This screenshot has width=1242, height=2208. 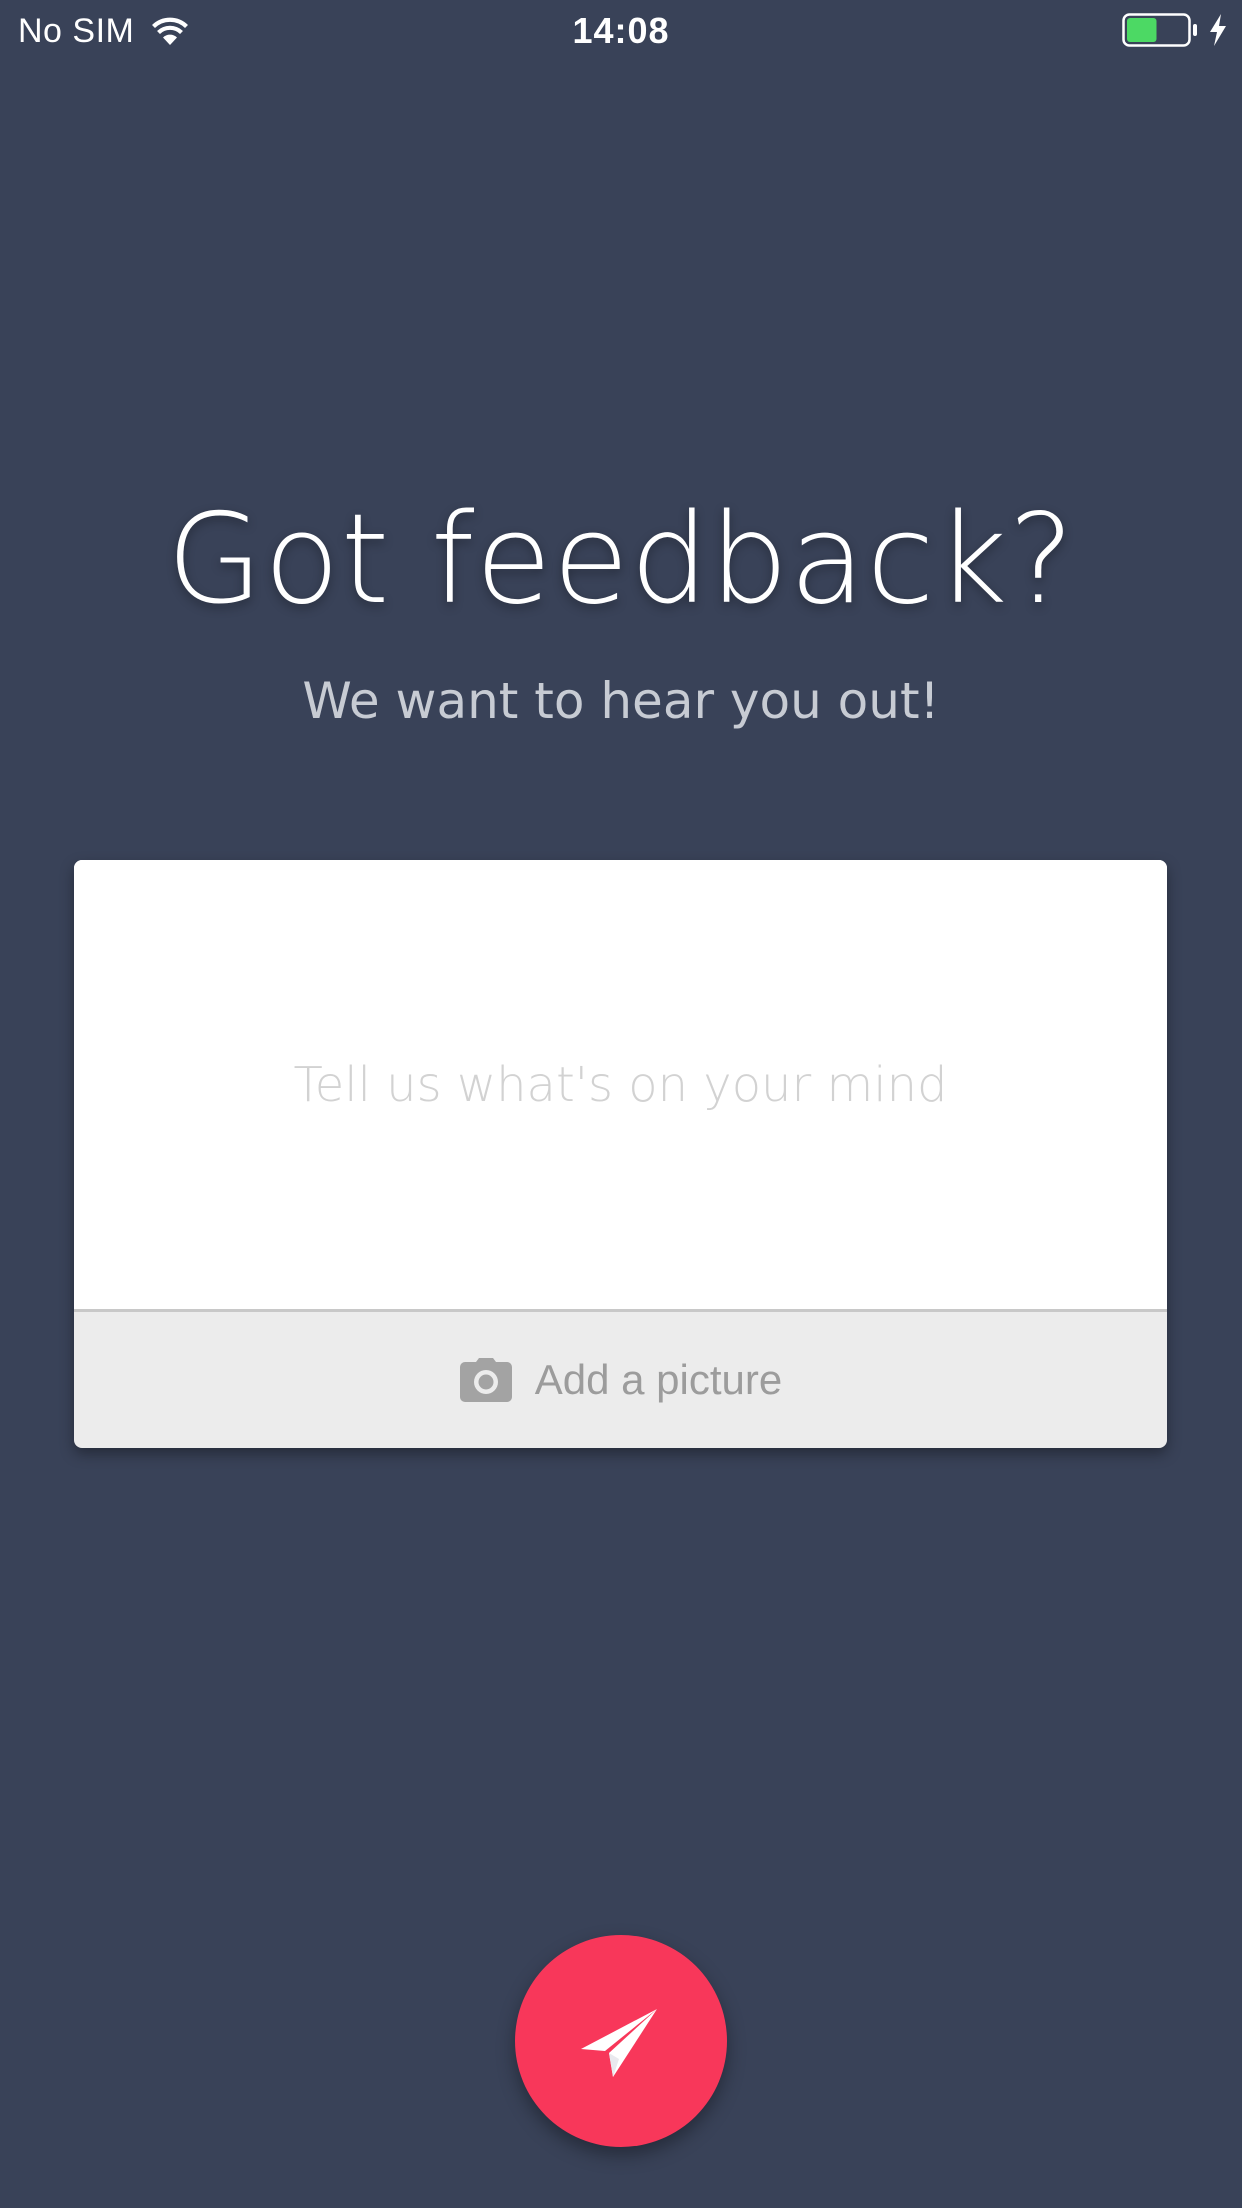 I want to click on status-bar: No SIM 14:08, so click(x=621, y=30).